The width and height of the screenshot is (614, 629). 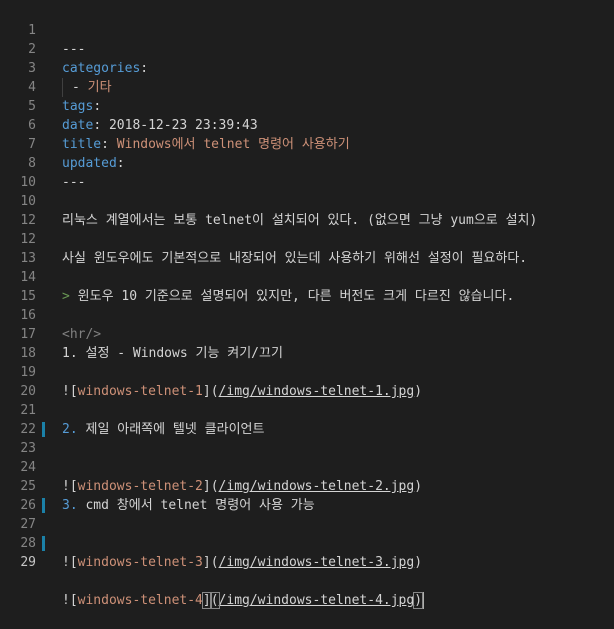 What do you see at coordinates (307, 29) in the screenshot?
I see `editor-line: 1 ---` at bounding box center [307, 29].